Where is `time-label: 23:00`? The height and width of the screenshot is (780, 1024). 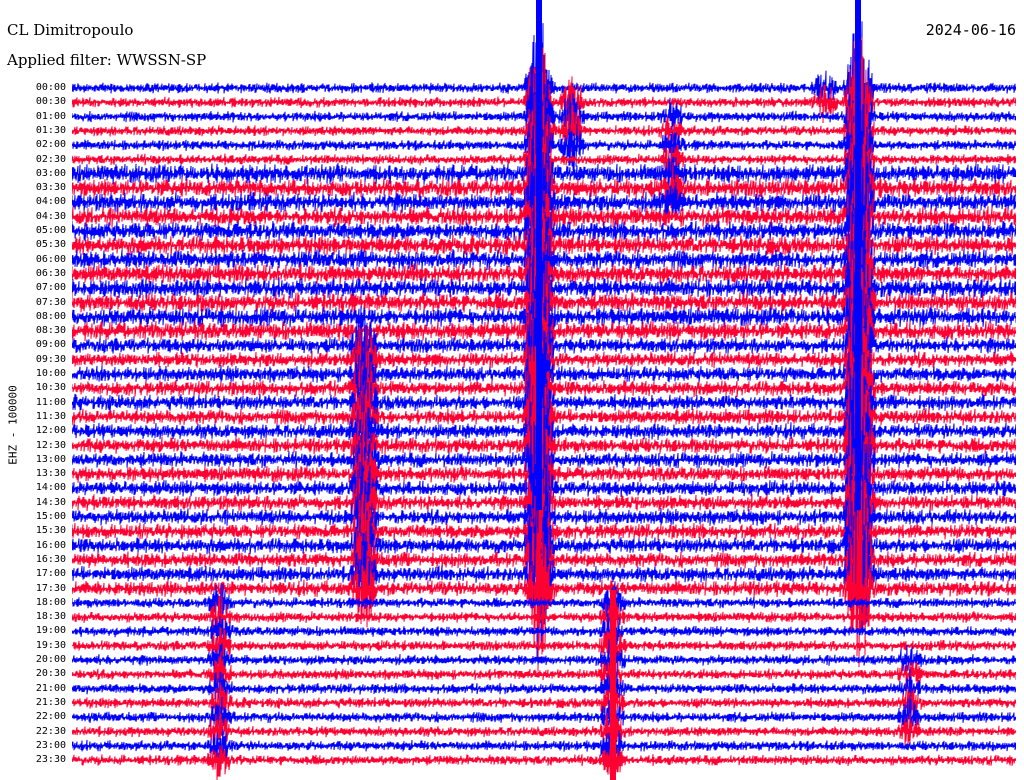 time-label: 23:00 is located at coordinates (50, 745).